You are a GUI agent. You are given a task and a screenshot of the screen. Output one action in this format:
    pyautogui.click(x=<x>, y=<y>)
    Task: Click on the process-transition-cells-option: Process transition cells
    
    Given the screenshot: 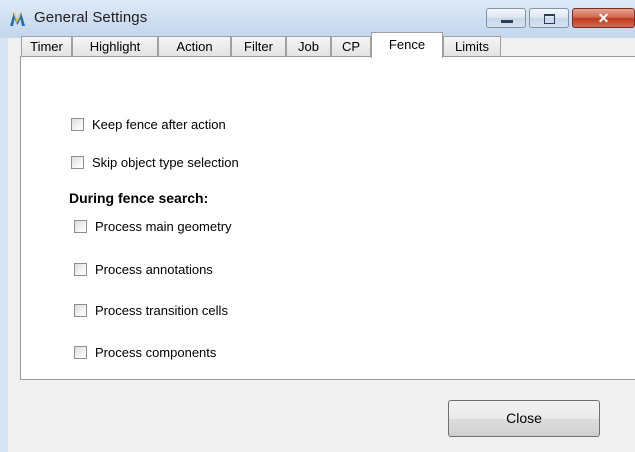 What is the action you would take?
    pyautogui.click(x=151, y=310)
    